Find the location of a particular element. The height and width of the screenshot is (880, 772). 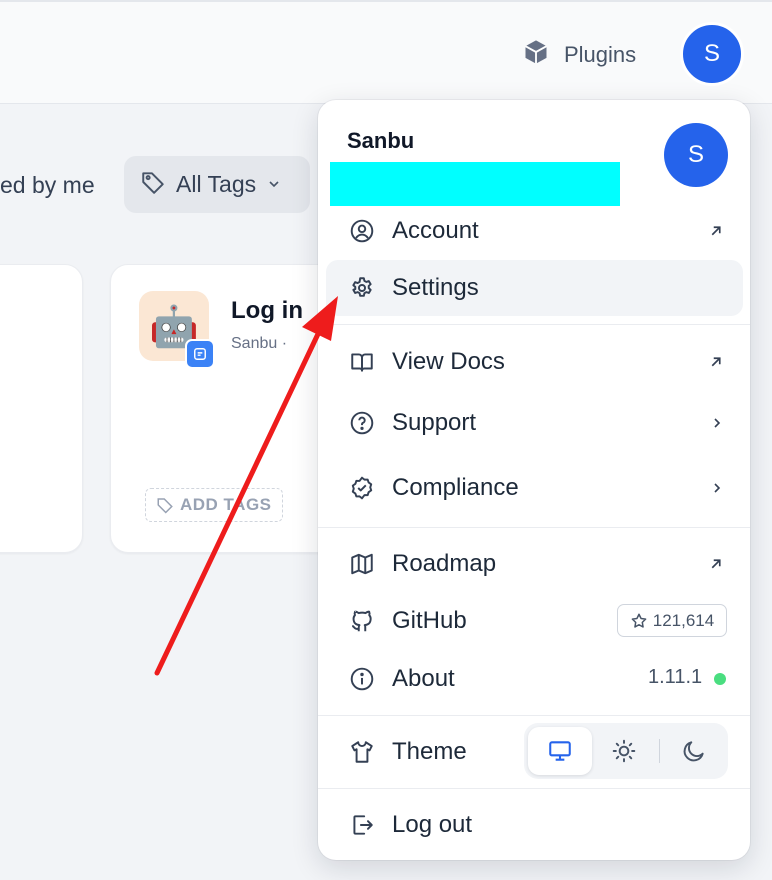

book-icon is located at coordinates (362, 362).